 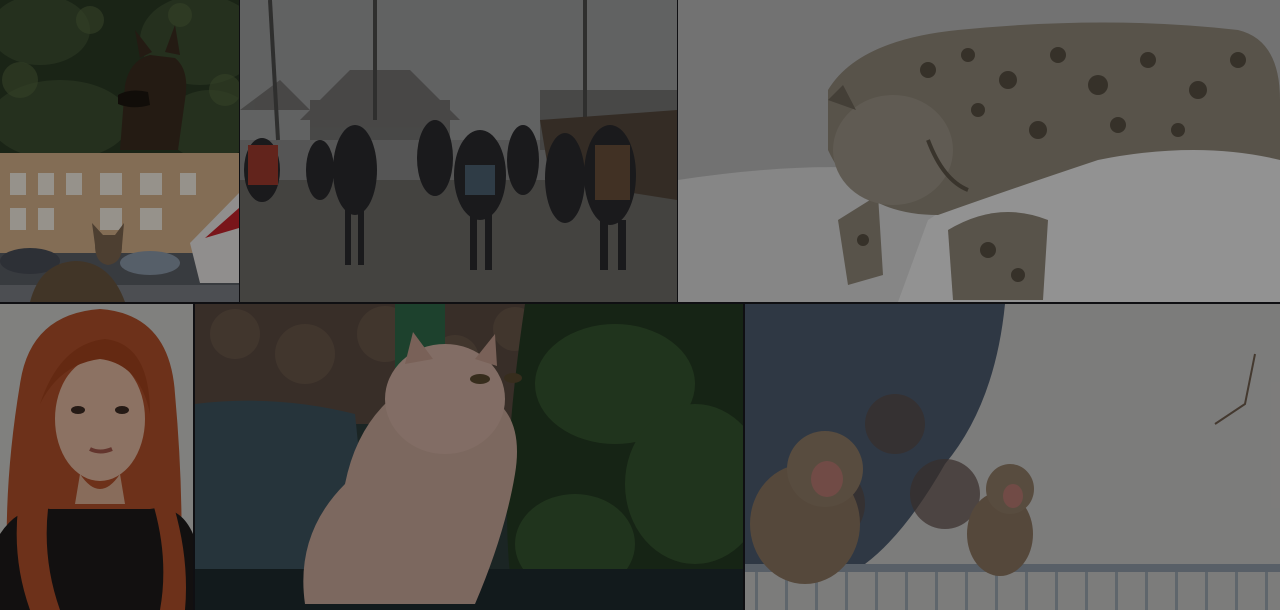 I want to click on gallery-tile-dog, so click(x=119, y=76).